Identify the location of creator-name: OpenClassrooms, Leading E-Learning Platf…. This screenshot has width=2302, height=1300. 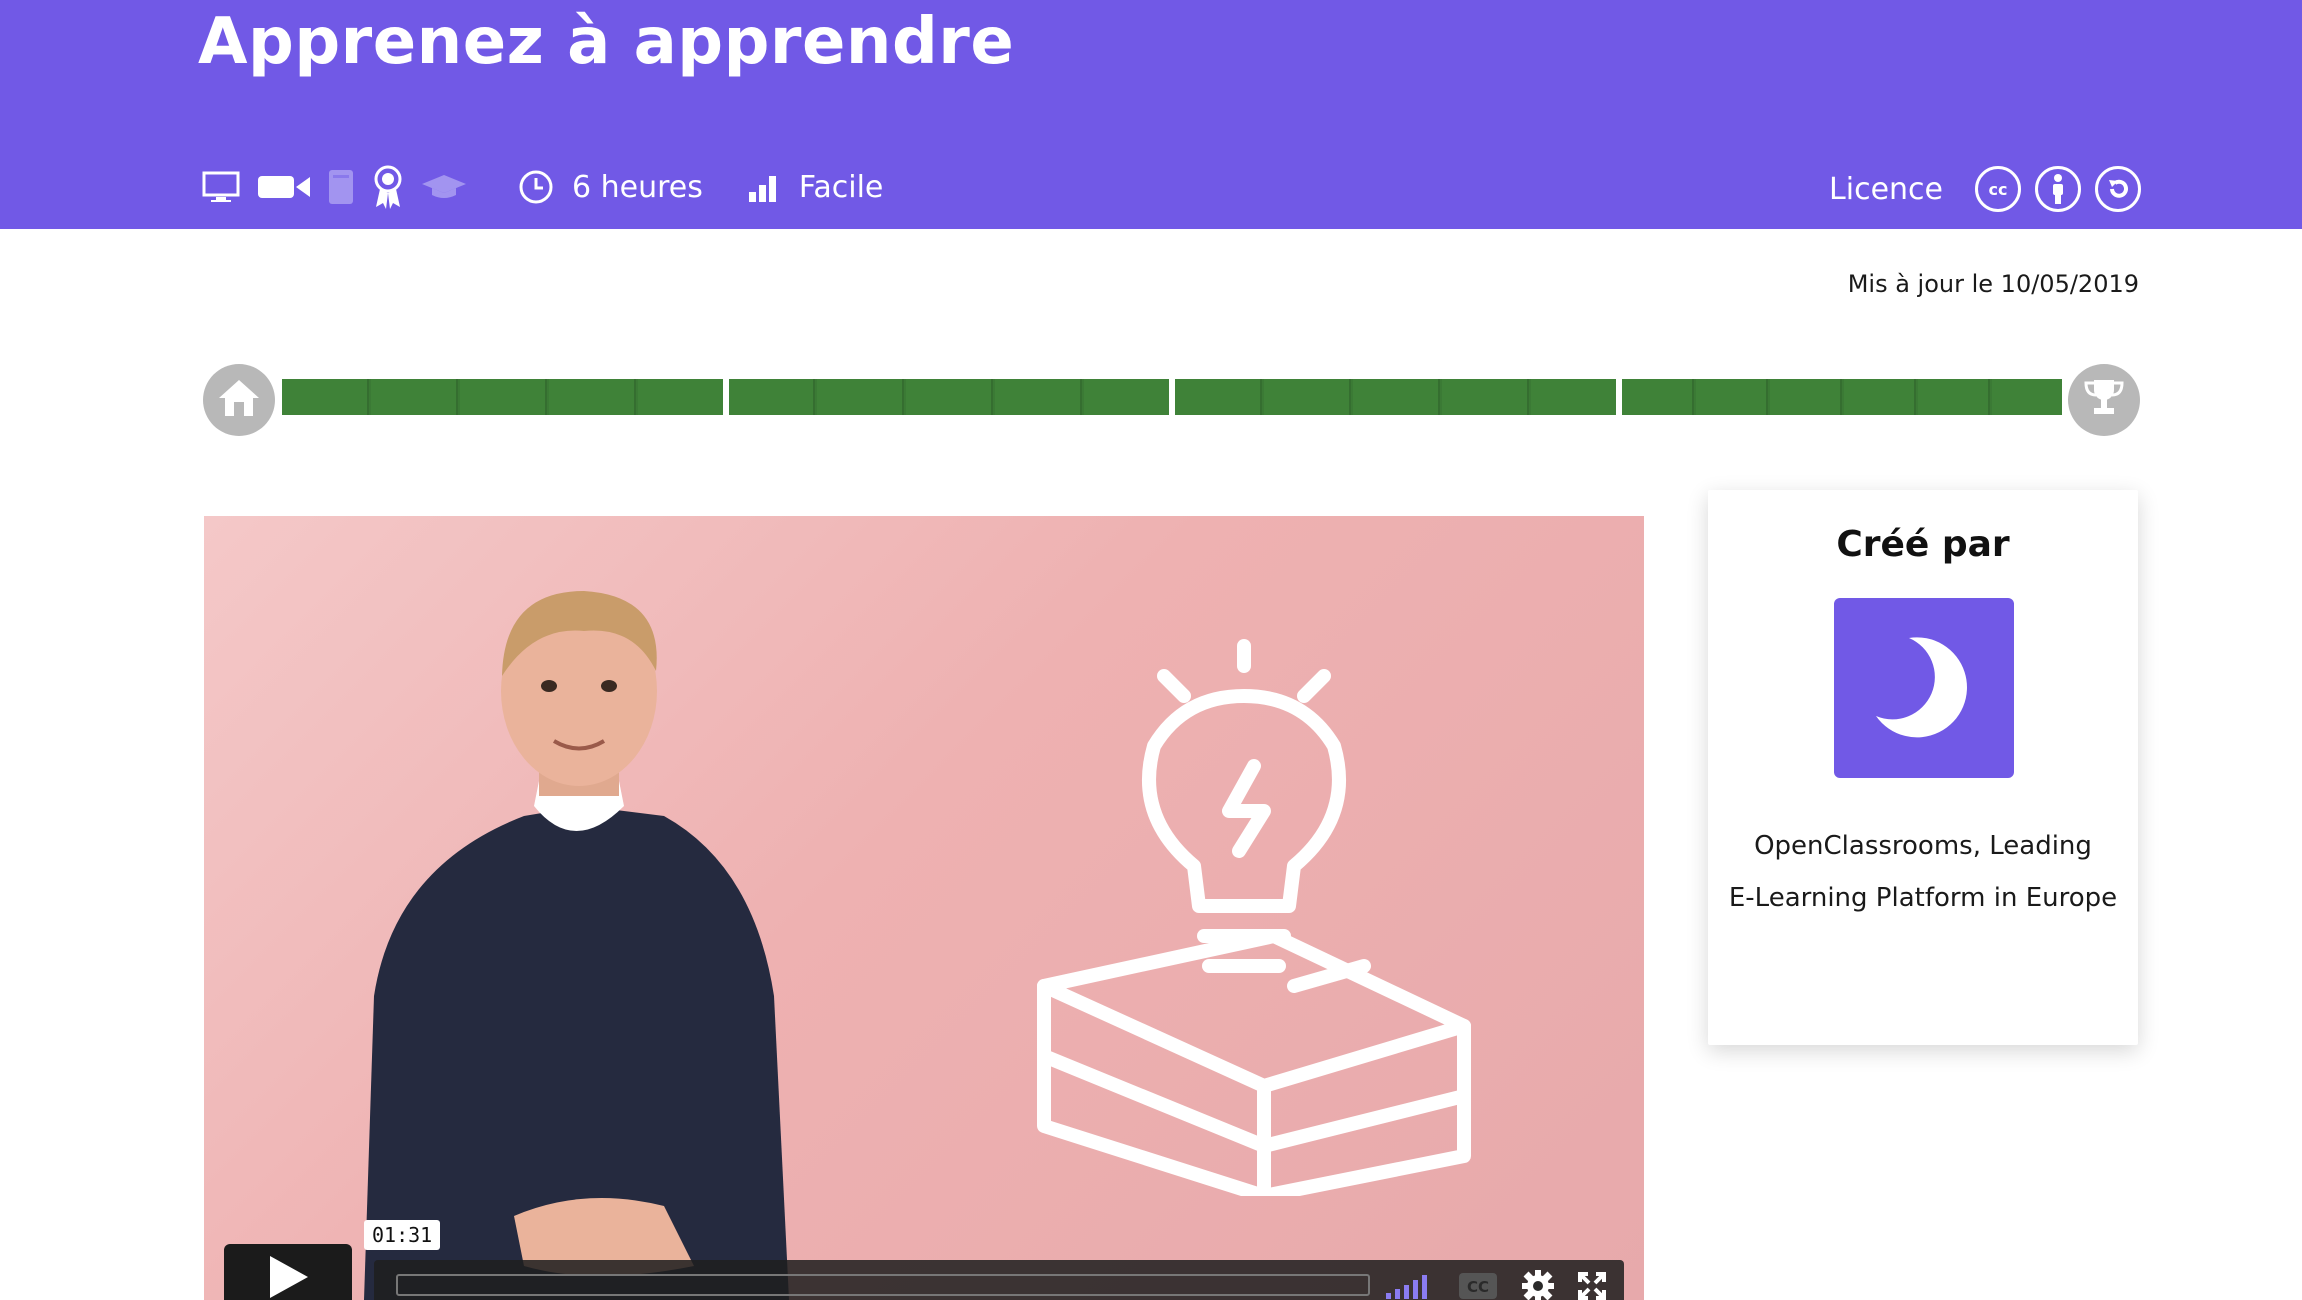
(1923, 872).